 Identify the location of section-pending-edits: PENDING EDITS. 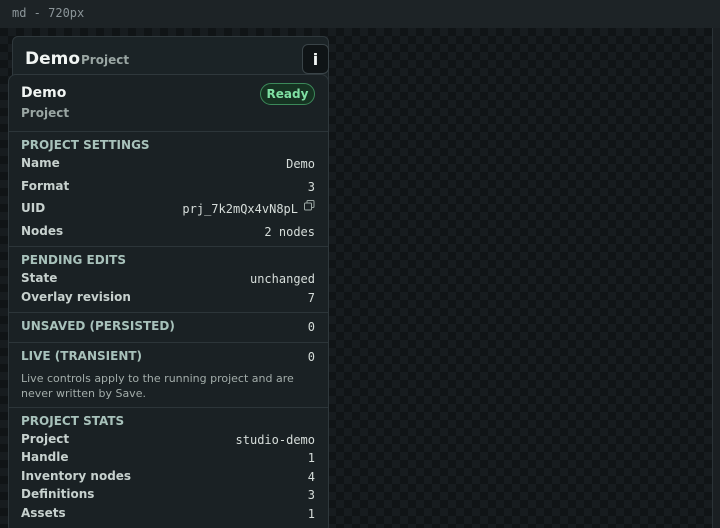
(73, 260).